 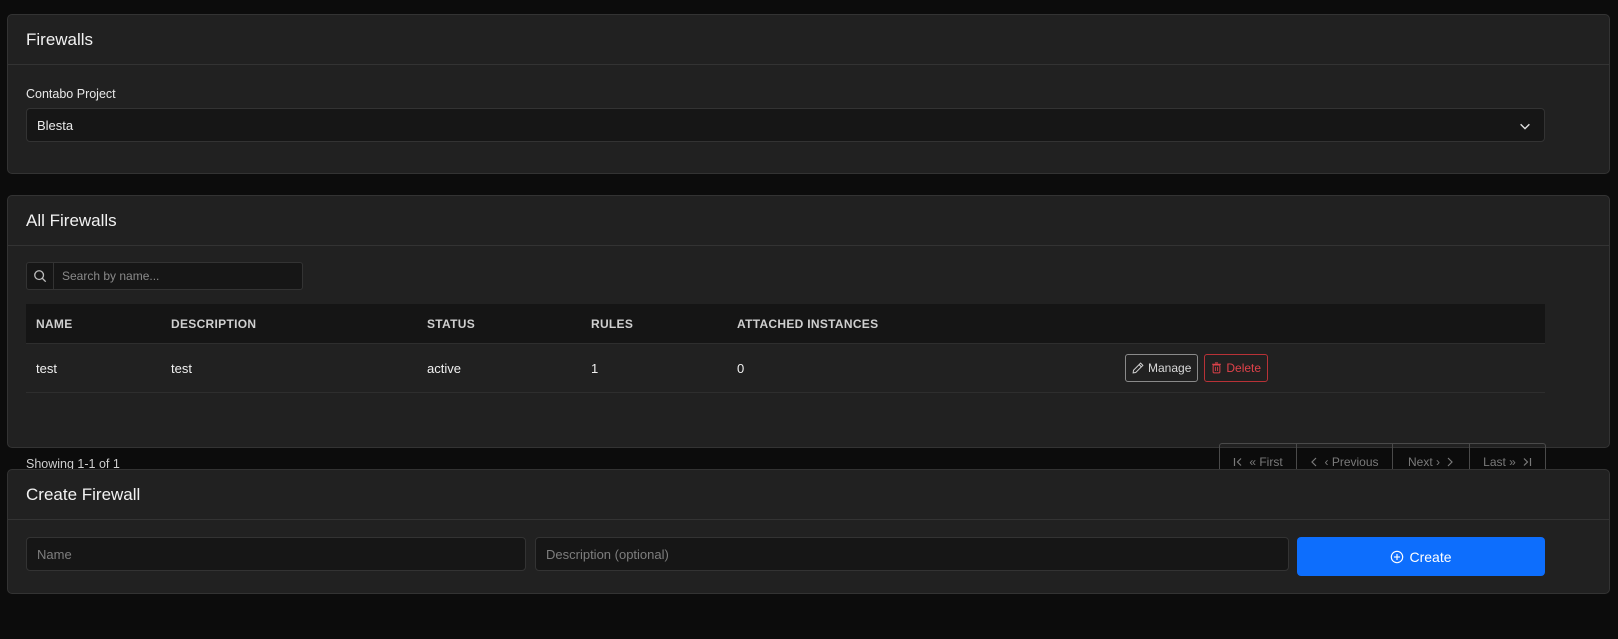 I want to click on create-button: Create, so click(x=1421, y=556).